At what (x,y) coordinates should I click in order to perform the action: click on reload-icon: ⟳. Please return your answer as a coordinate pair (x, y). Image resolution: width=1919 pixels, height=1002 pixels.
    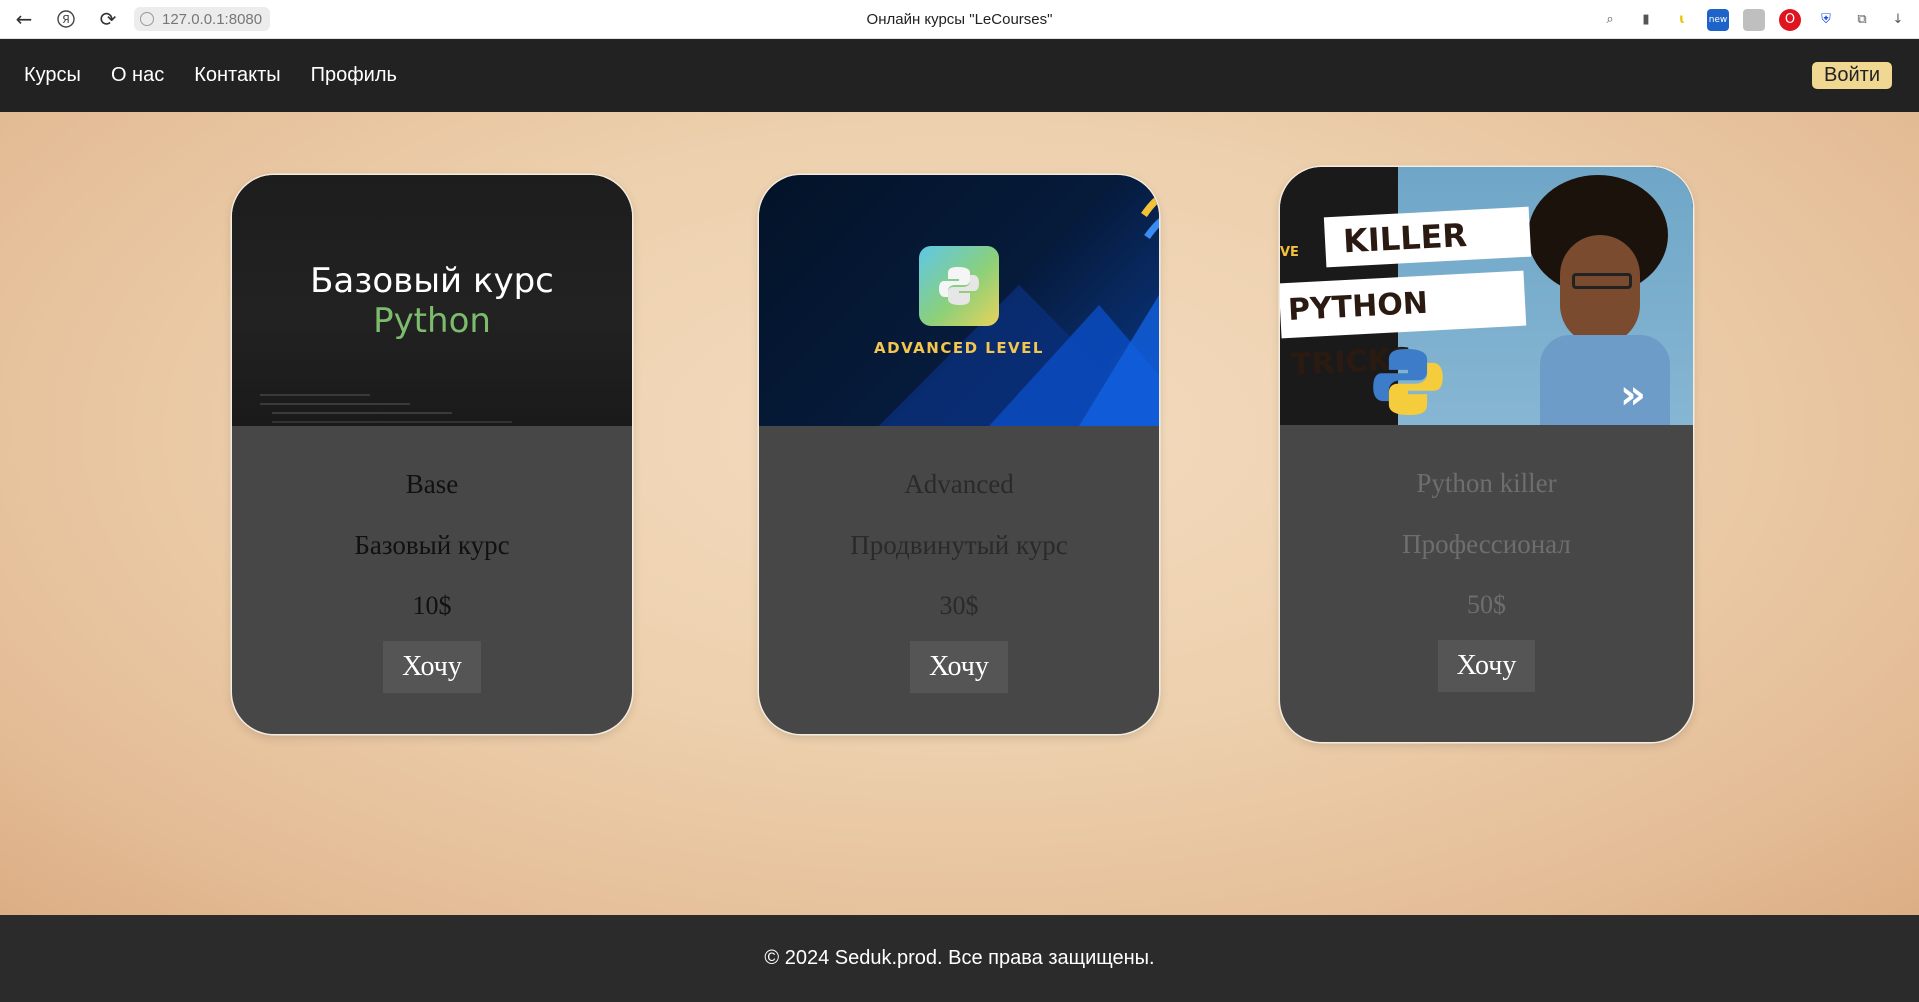
    Looking at the image, I should click on (108, 19).